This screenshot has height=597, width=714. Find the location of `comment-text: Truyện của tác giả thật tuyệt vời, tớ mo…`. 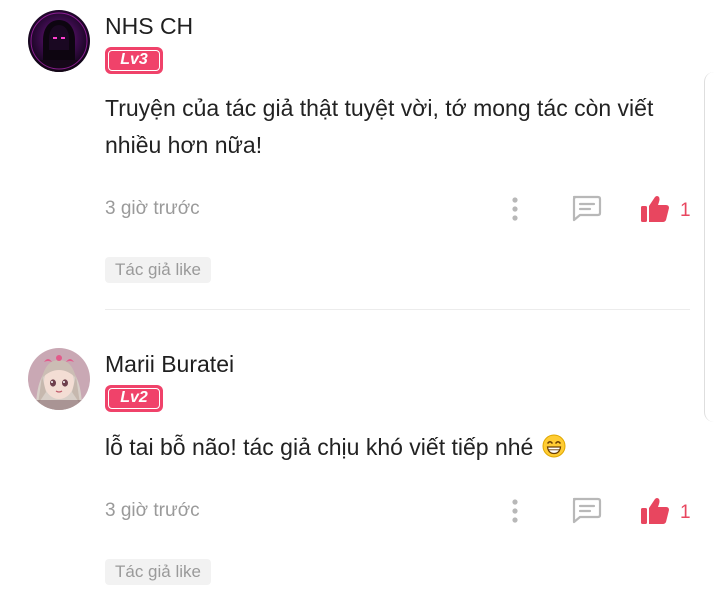

comment-text: Truyện của tác giả thật tuyệt vời, tớ mo… is located at coordinates (379, 126).